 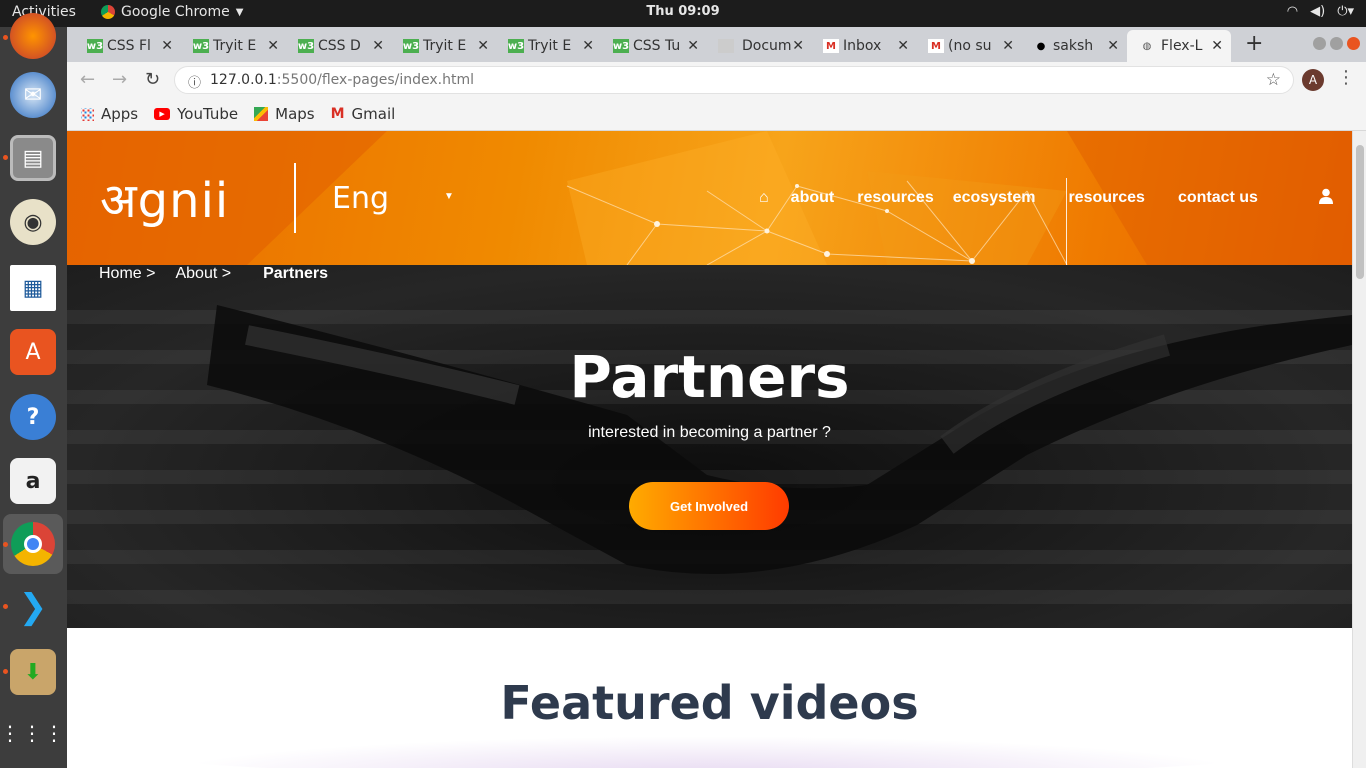 What do you see at coordinates (261, 114) in the screenshot?
I see `maps-icon` at bounding box center [261, 114].